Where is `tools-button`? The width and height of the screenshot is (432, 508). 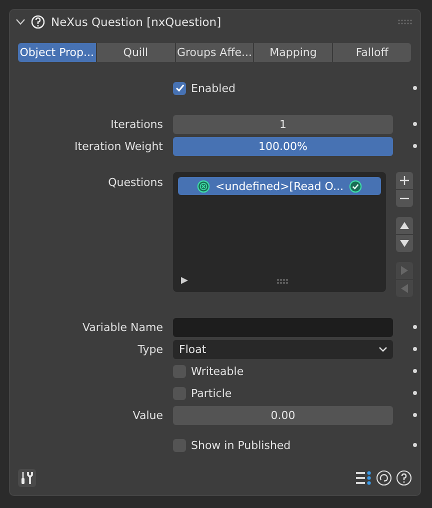 tools-button is located at coordinates (27, 478).